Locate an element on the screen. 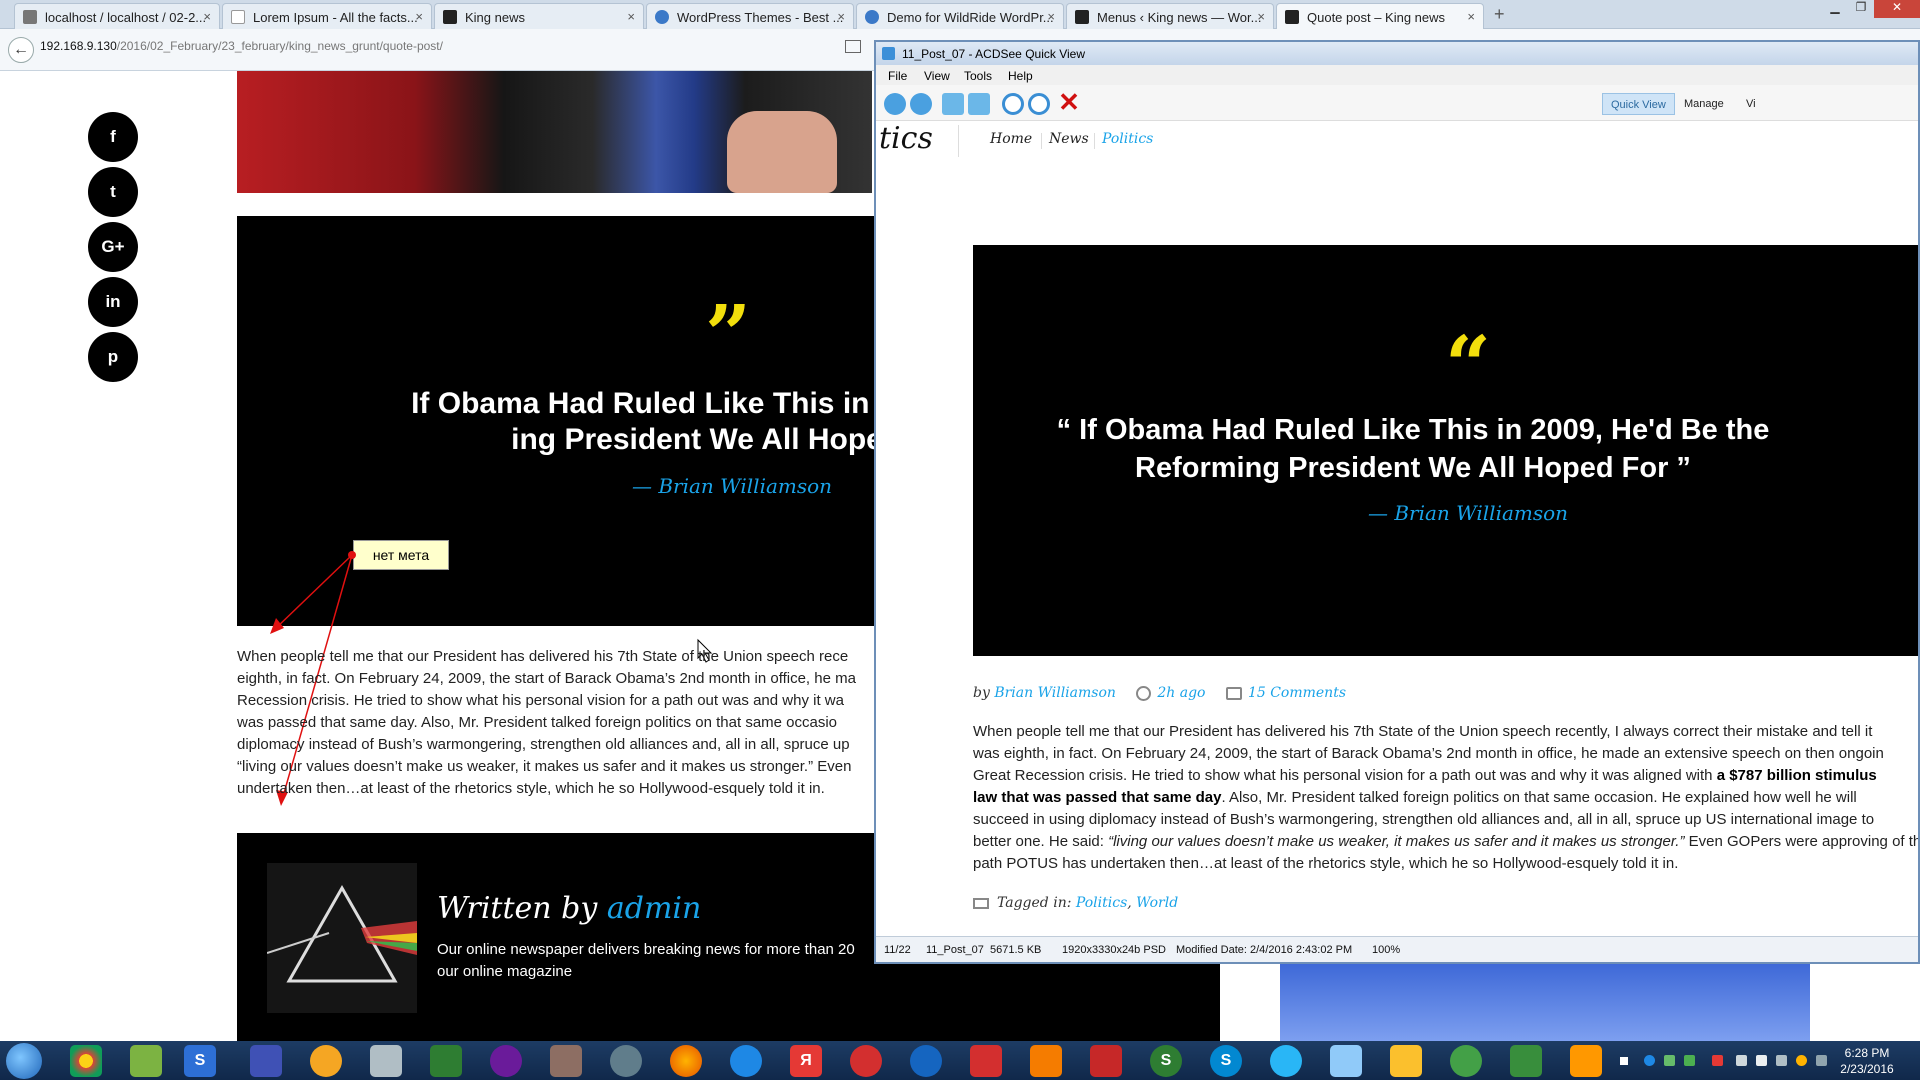  tab-menus: Menus ‹ King news — Wor... × is located at coordinates (1170, 16).